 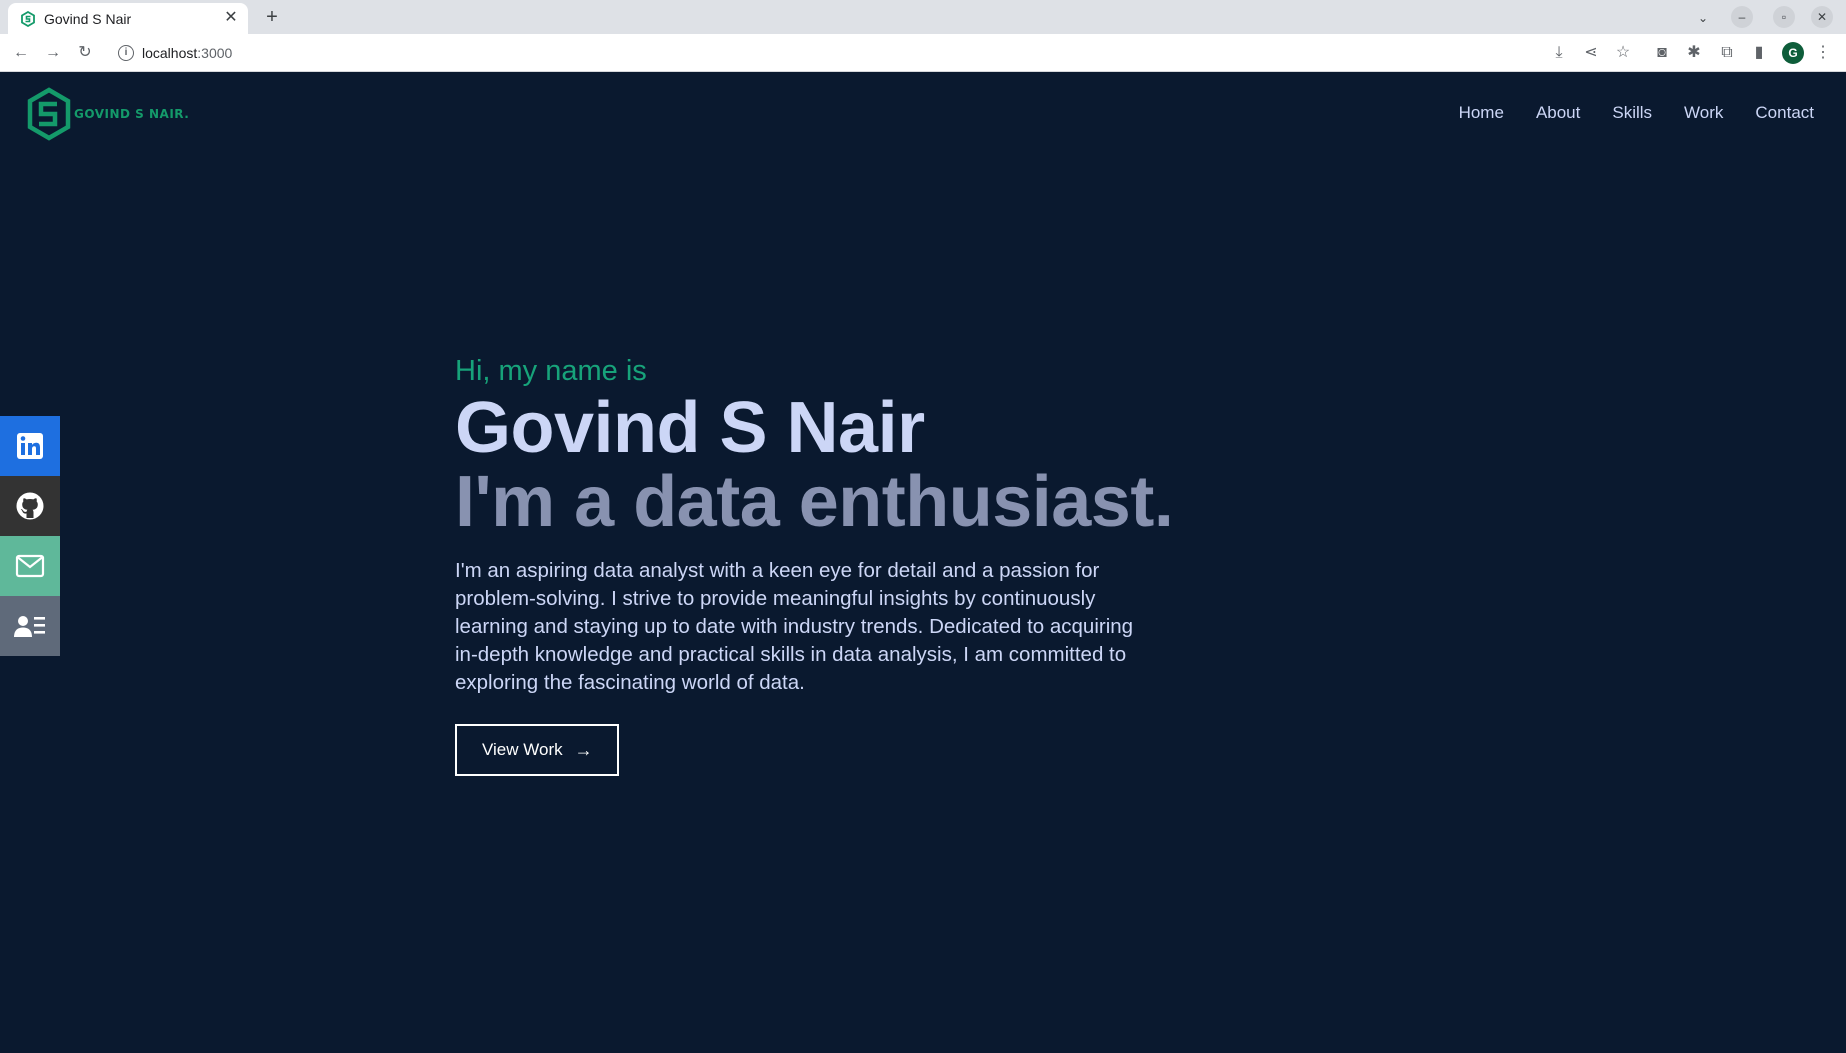 What do you see at coordinates (828, 53) in the screenshot?
I see `address-bar: i localhost:3000` at bounding box center [828, 53].